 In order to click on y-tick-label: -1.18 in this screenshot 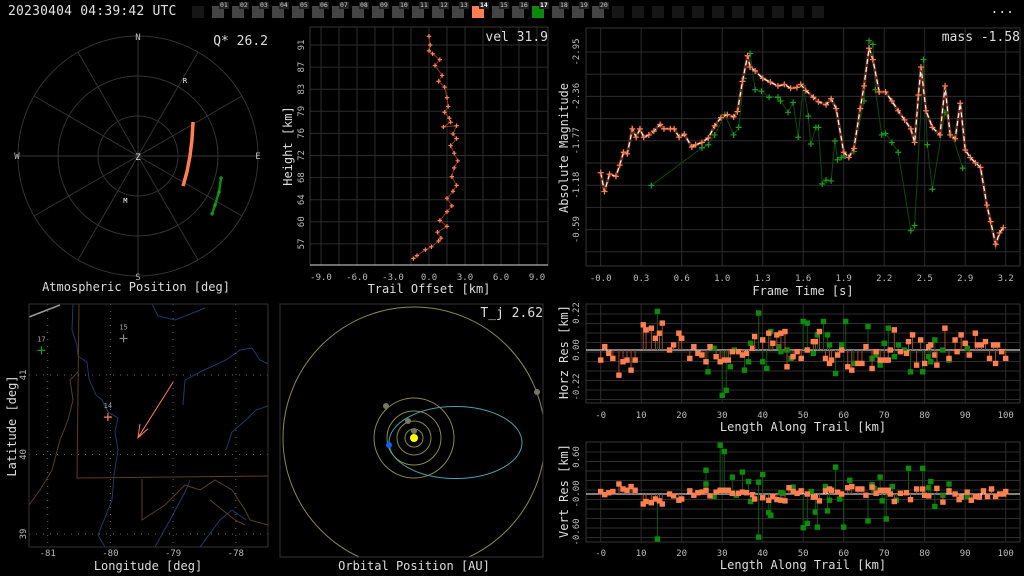, I will do `click(577, 185)`.